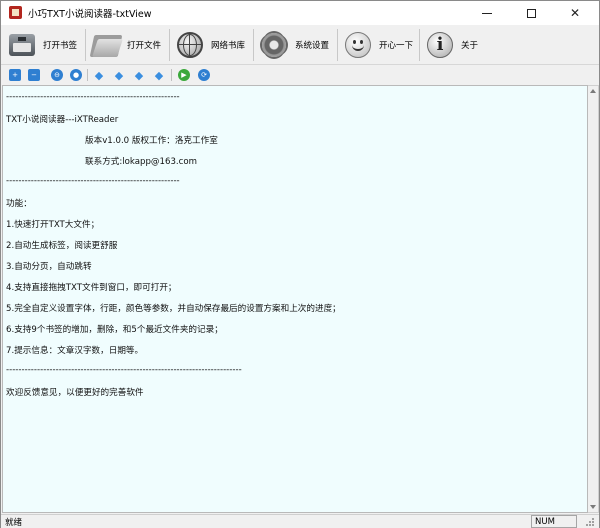 The width and height of the screenshot is (600, 528). I want to click on text-line: 7.提示信息：文章汉字数，日期等。, so click(75, 351).